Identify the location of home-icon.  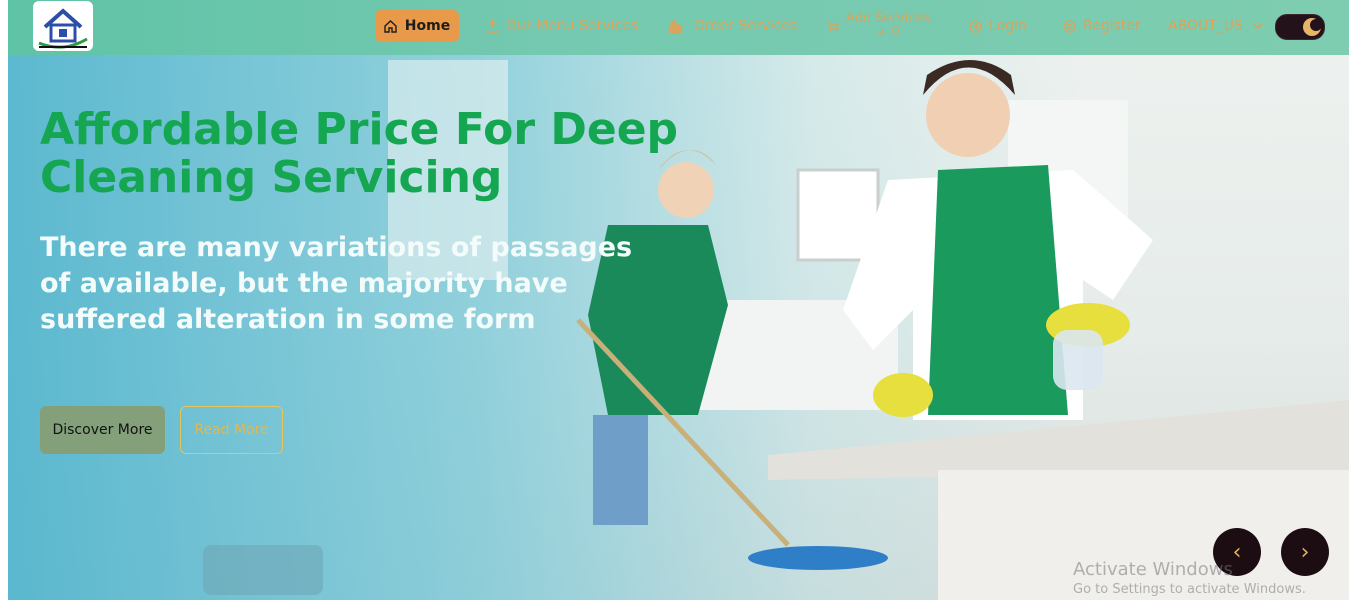
(391, 26).